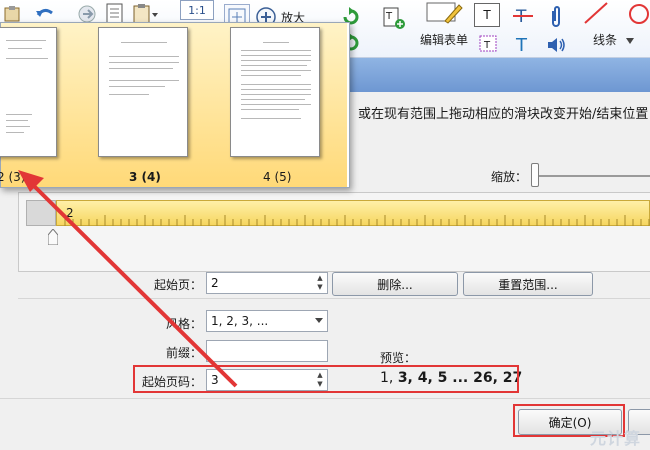 This screenshot has height=450, width=650. Describe the element at coordinates (509, 177) in the screenshot. I see `zoom-label: 缩放：` at that location.